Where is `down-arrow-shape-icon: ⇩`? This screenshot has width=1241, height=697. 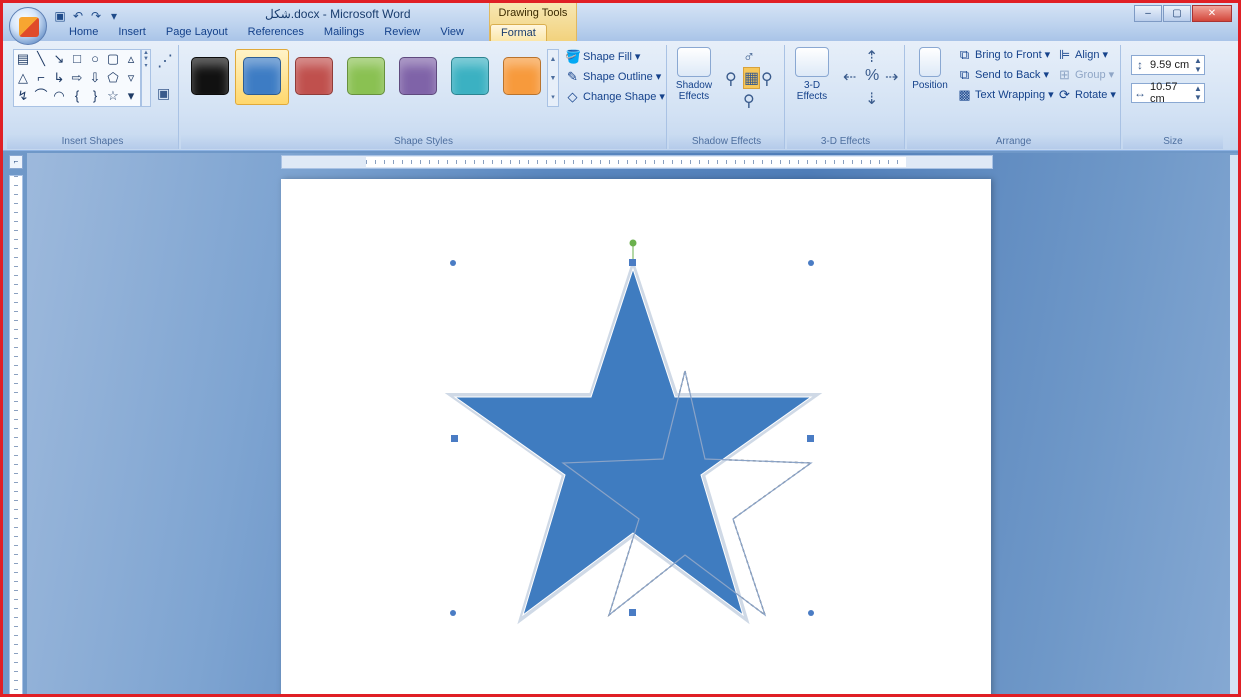
down-arrow-shape-icon: ⇩ is located at coordinates (95, 78).